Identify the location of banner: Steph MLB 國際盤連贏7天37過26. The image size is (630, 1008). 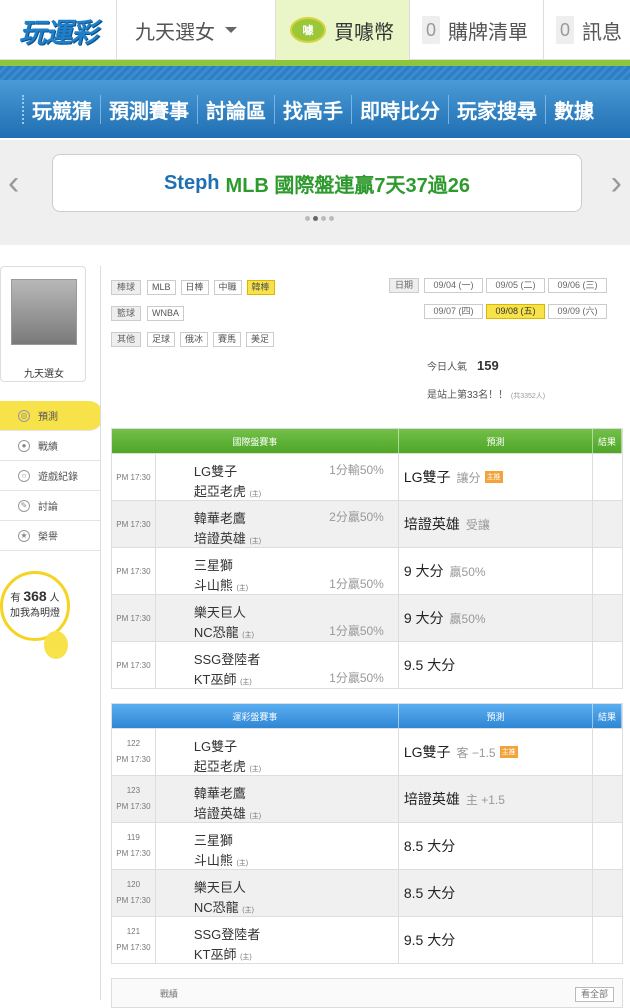
(317, 183).